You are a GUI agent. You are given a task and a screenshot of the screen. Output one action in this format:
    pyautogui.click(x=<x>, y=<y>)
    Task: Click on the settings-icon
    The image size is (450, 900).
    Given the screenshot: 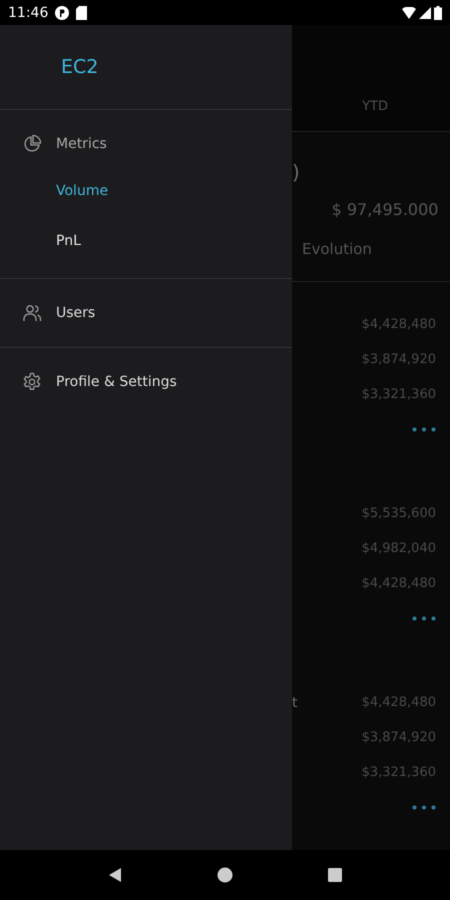 What is the action you would take?
    pyautogui.click(x=32, y=382)
    